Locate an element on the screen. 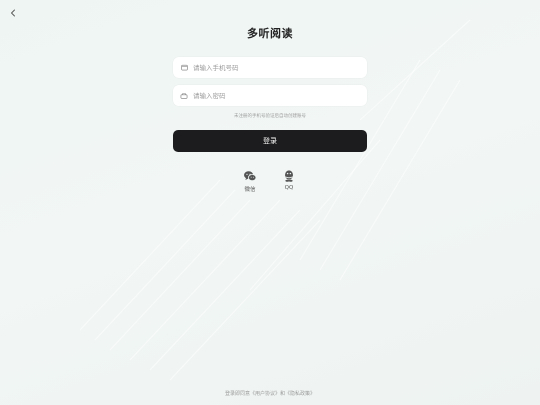  qq-login-button: QQ is located at coordinates (289, 179).